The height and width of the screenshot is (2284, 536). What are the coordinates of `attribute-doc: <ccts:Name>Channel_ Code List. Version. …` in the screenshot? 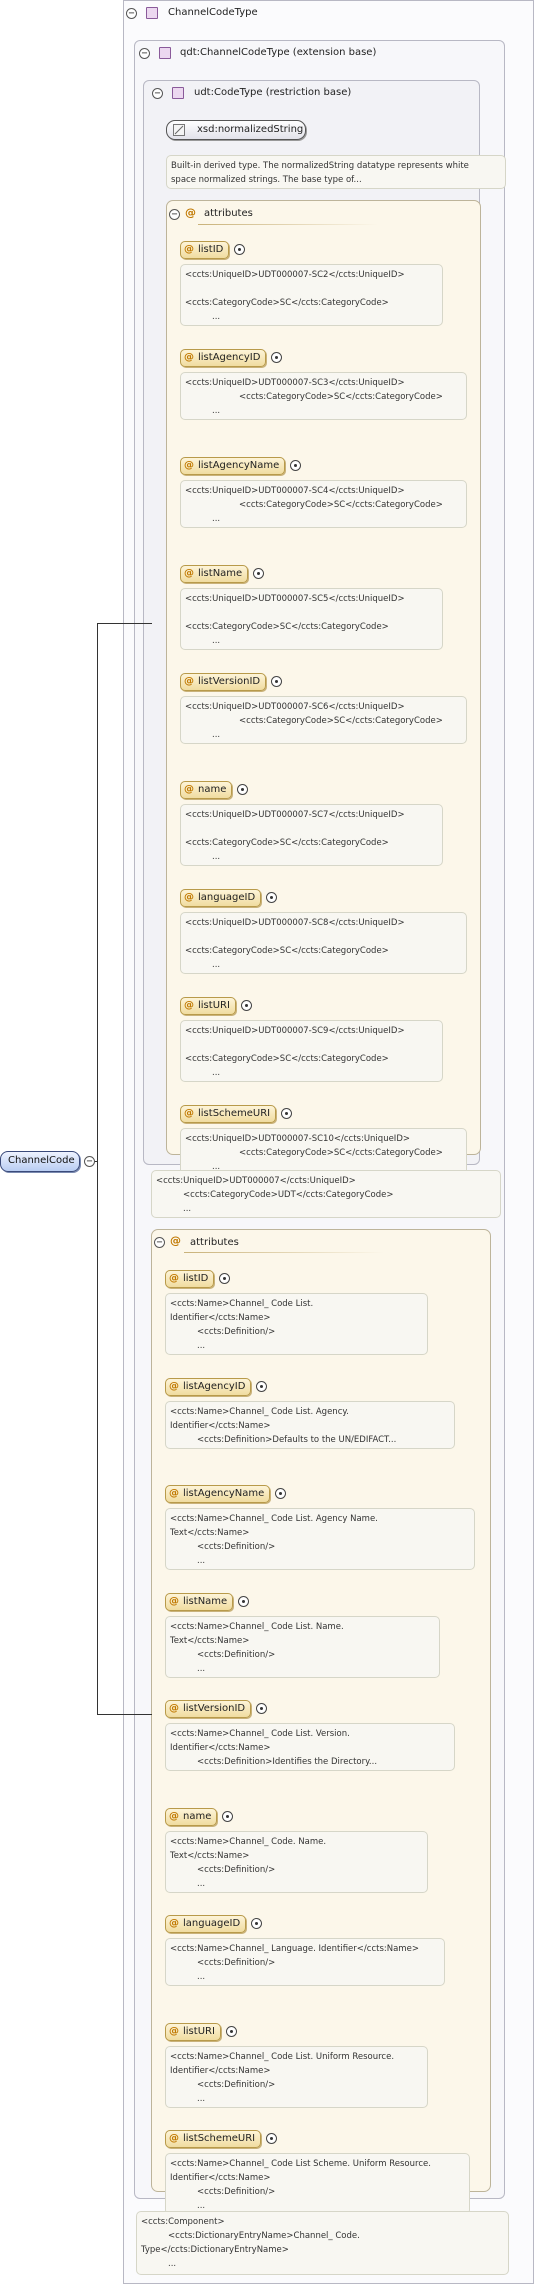 It's located at (310, 1747).